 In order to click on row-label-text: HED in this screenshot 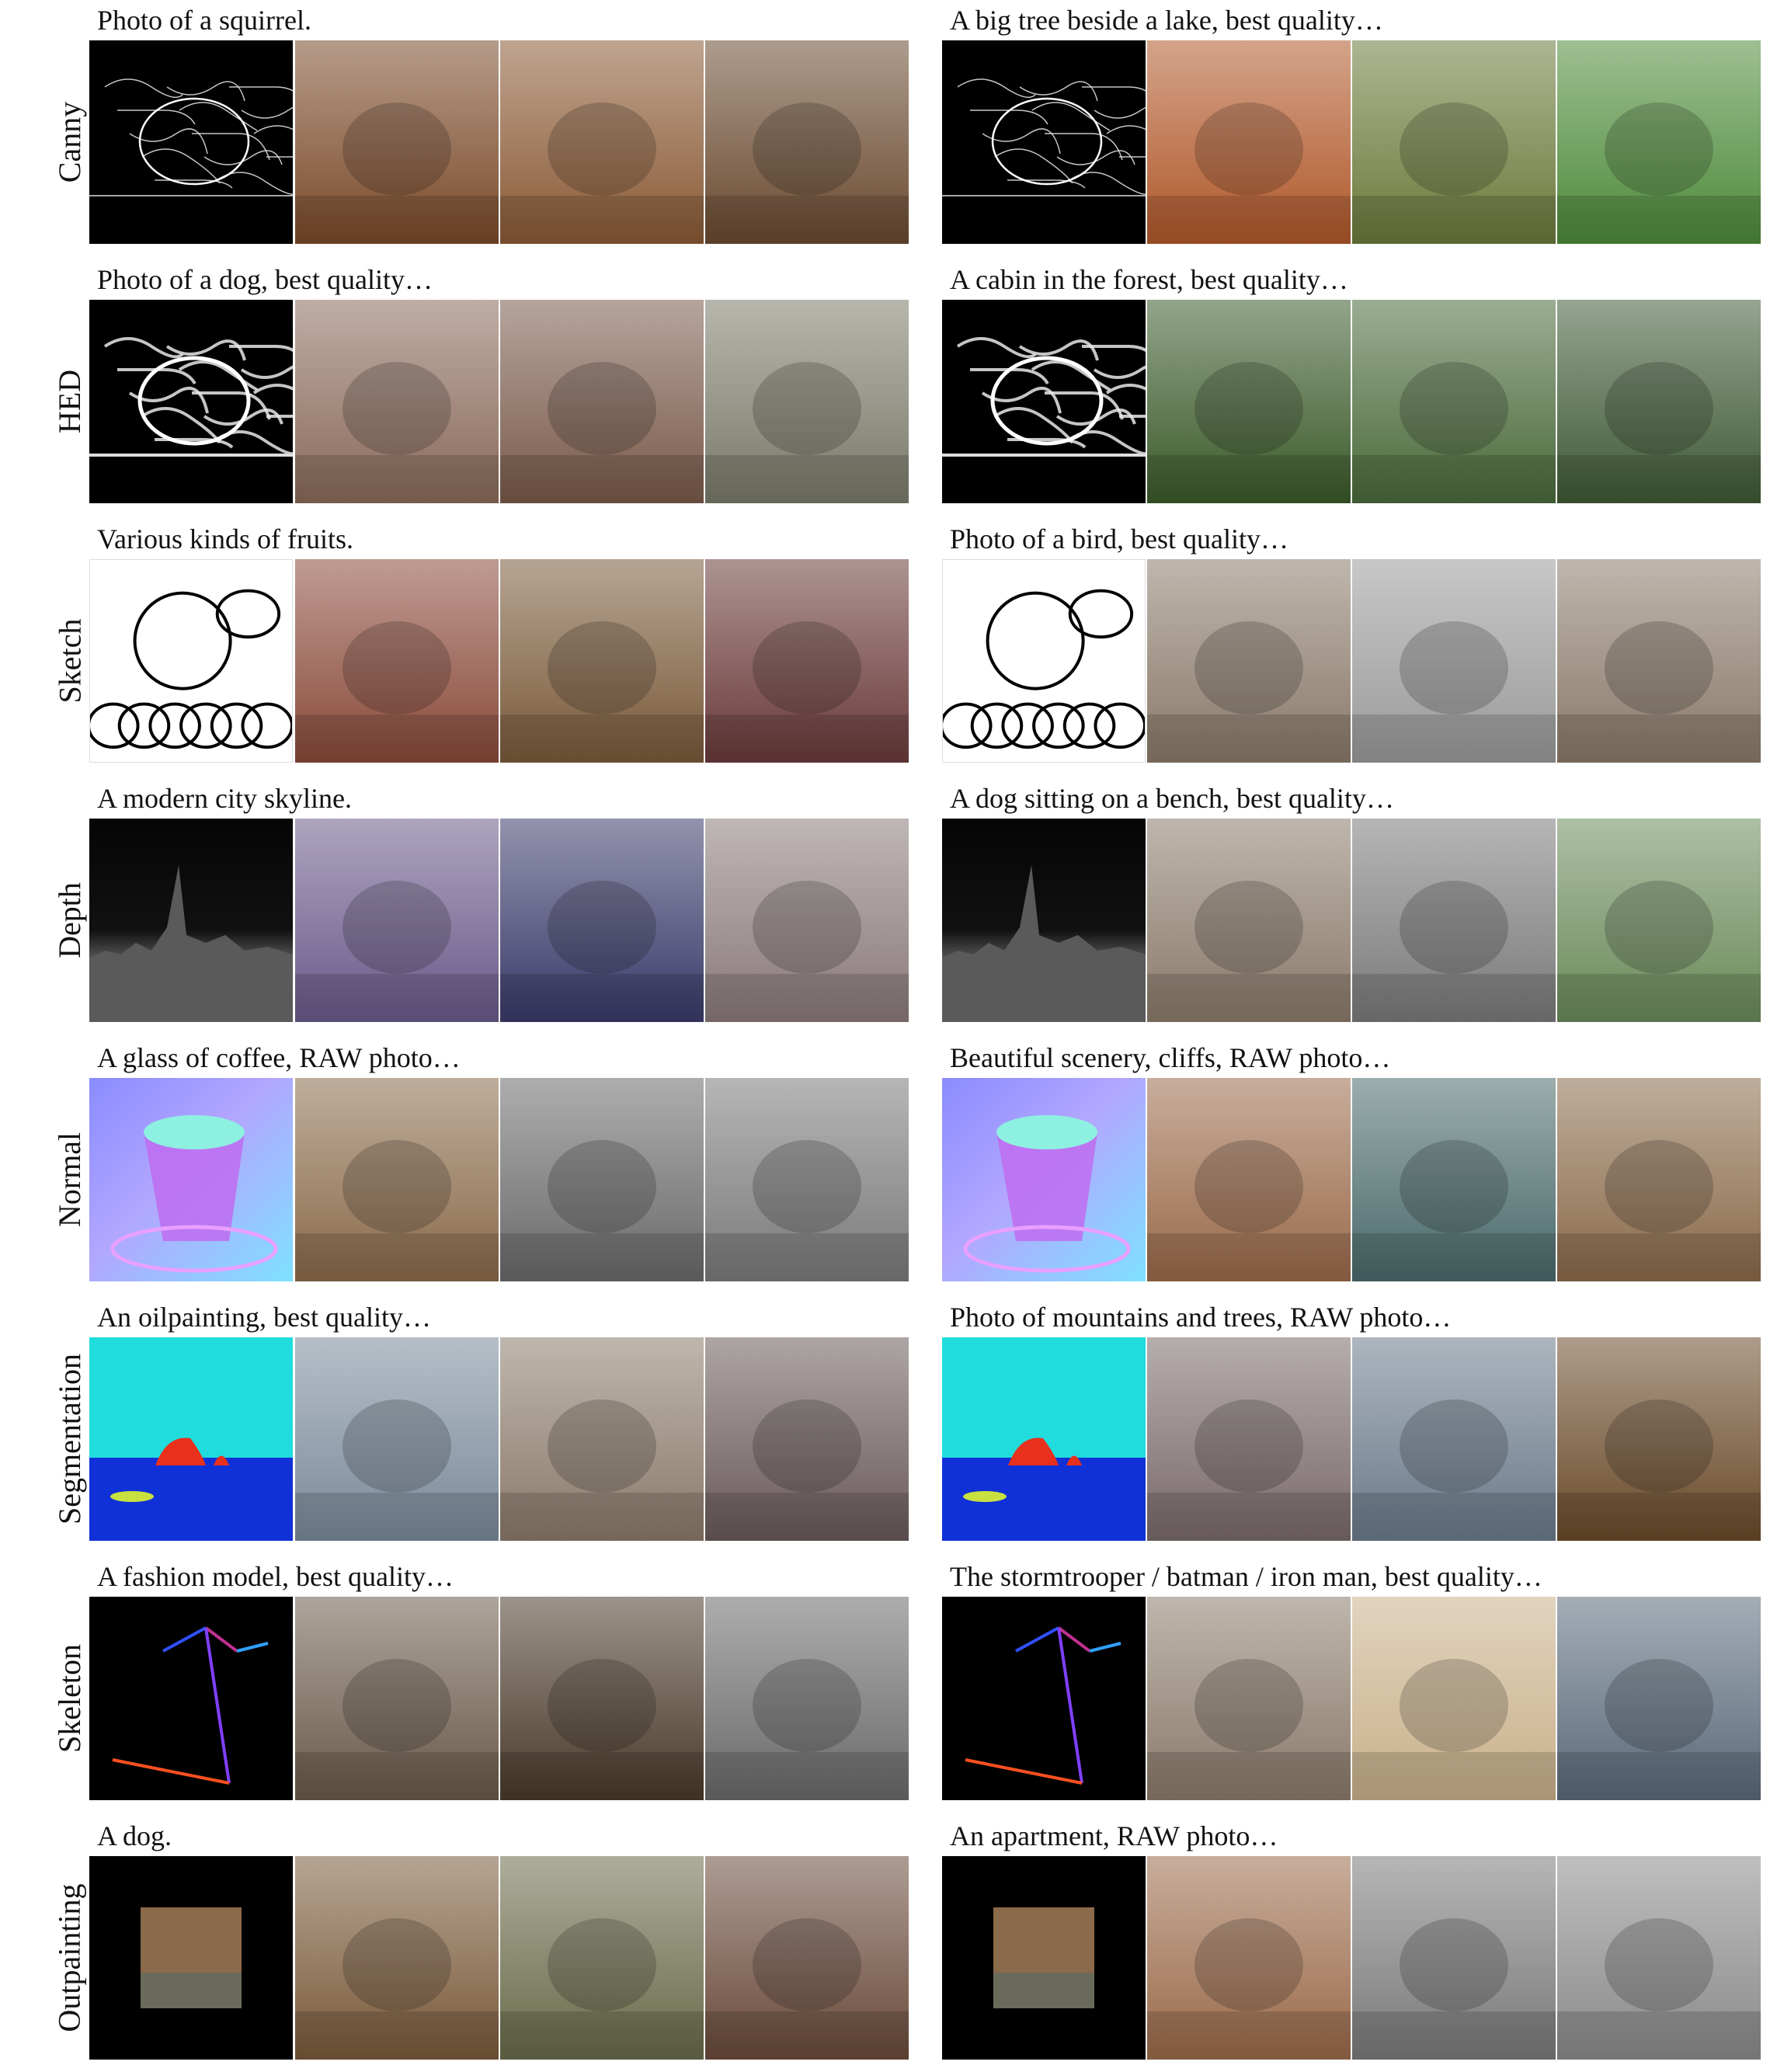, I will do `click(69, 401)`.